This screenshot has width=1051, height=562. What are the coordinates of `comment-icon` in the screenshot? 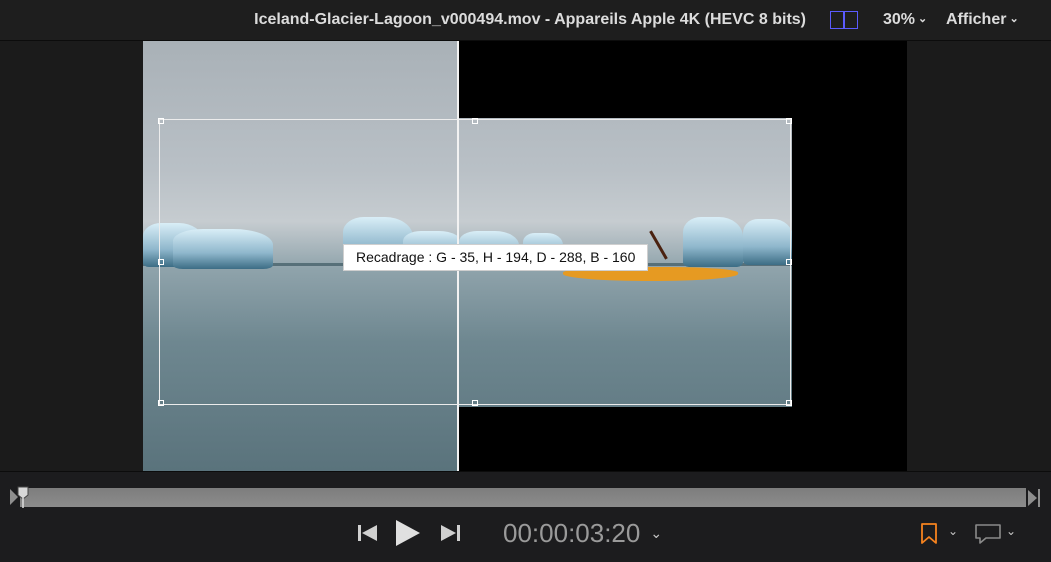 It's located at (988, 534).